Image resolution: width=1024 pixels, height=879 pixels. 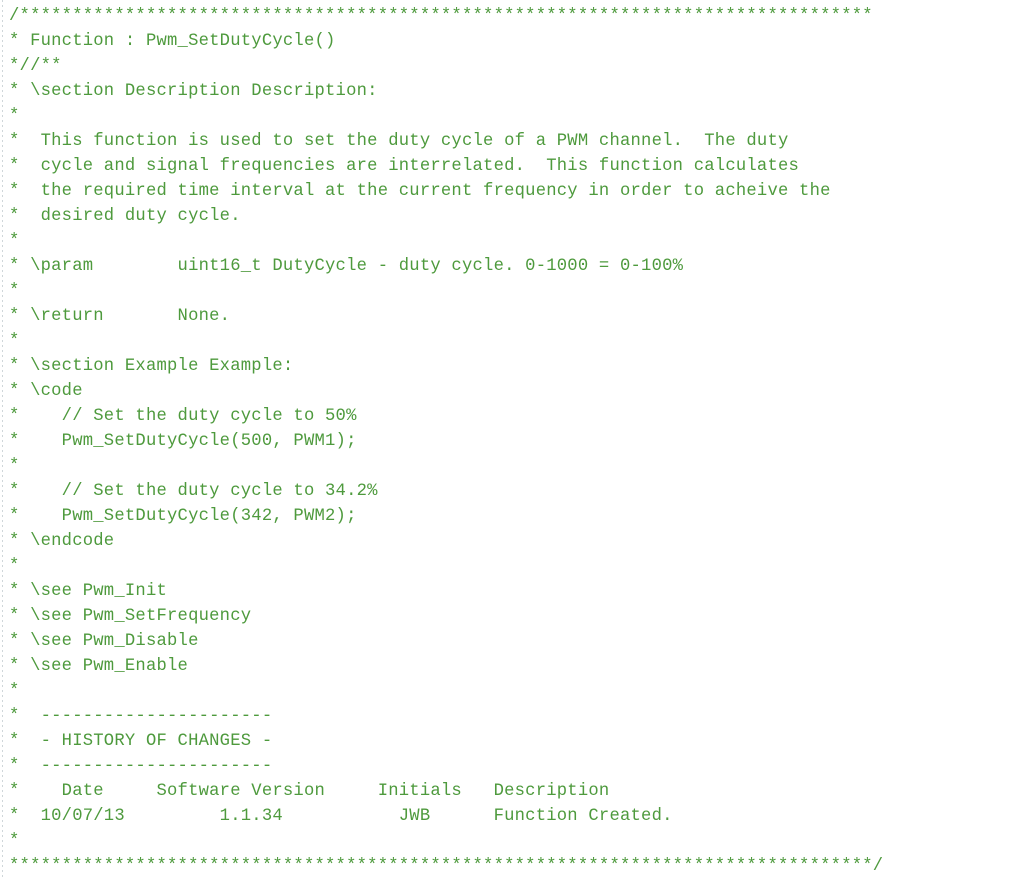 What do you see at coordinates (193, 491) in the screenshot?
I see `code-line: * // Set the duty cycle to 34.2%` at bounding box center [193, 491].